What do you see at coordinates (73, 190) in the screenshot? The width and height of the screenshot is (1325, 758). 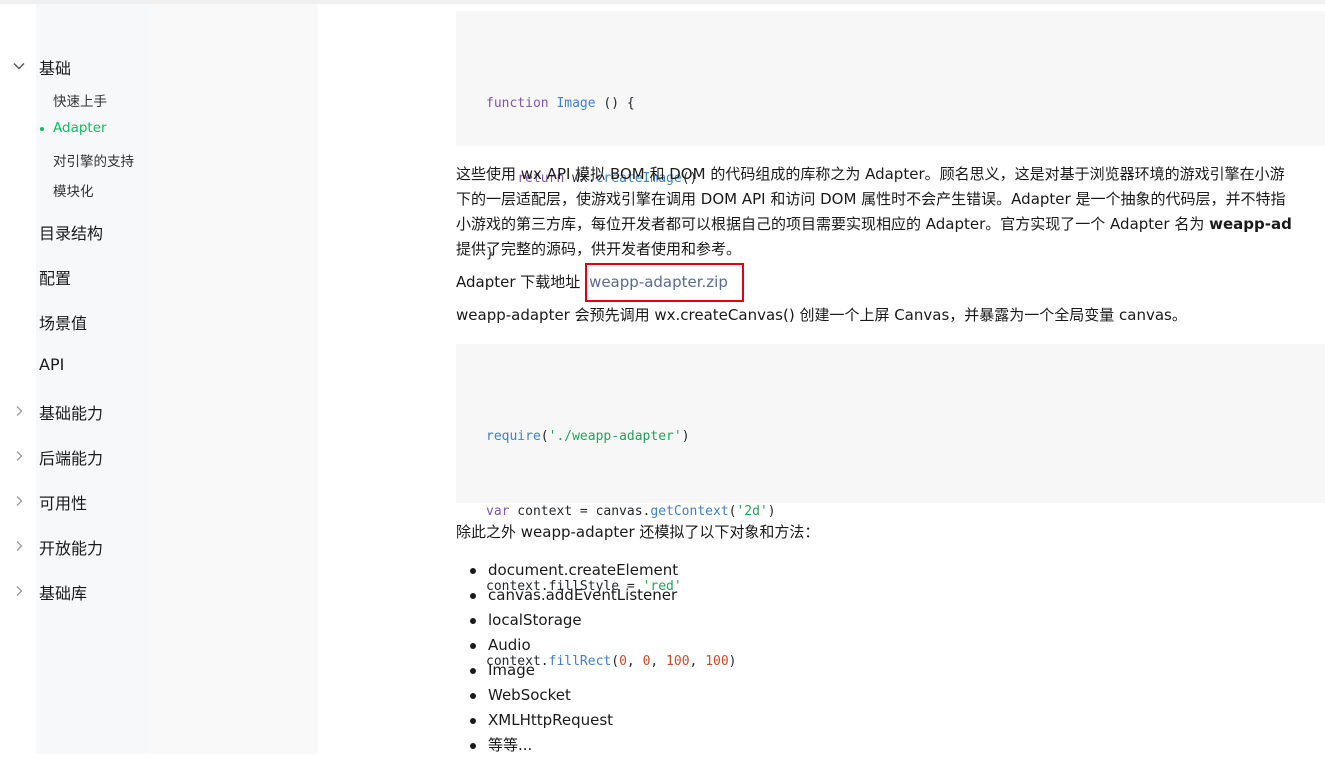 I see `sidebar-subitem-modules: 模块化` at bounding box center [73, 190].